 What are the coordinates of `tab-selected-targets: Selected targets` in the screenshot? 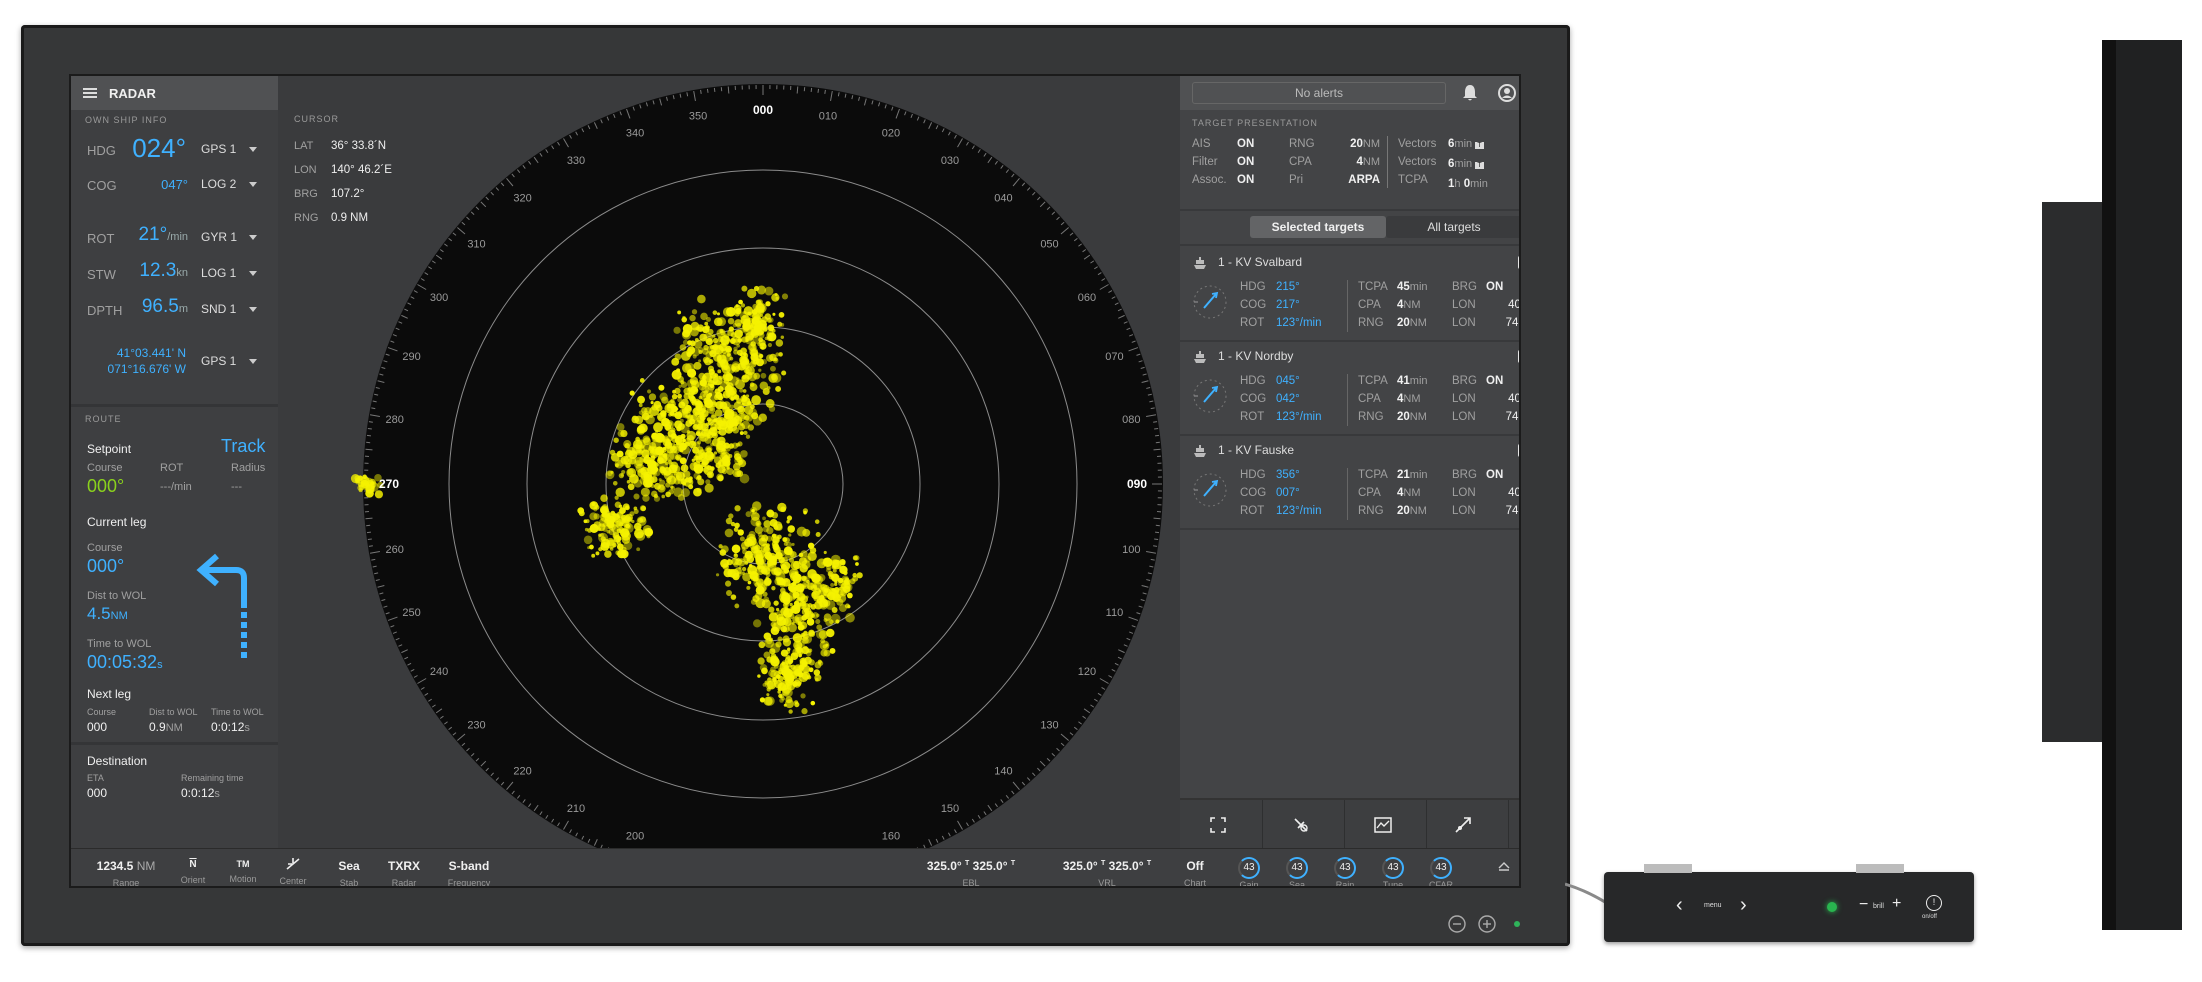 It's located at (1318, 227).